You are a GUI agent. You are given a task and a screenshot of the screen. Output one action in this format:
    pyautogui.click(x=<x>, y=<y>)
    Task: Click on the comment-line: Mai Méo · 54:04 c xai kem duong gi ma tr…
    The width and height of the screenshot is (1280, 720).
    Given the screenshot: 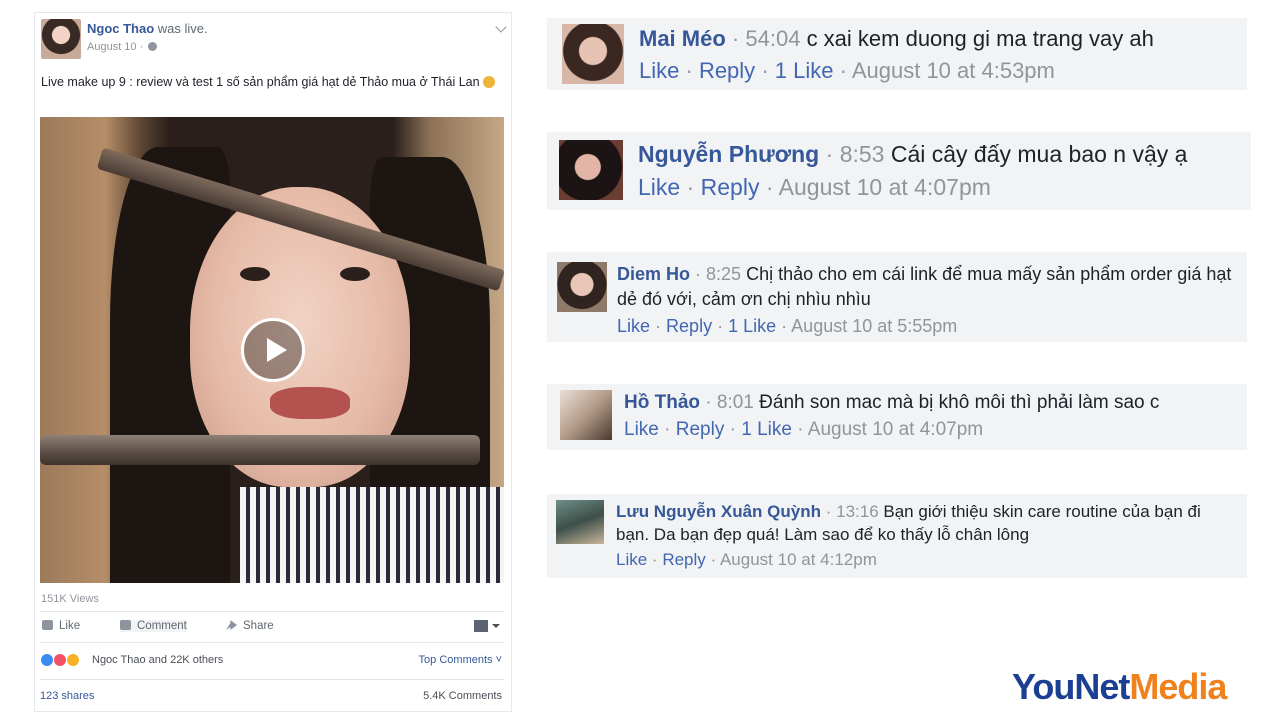 What is the action you would take?
    pyautogui.click(x=896, y=38)
    